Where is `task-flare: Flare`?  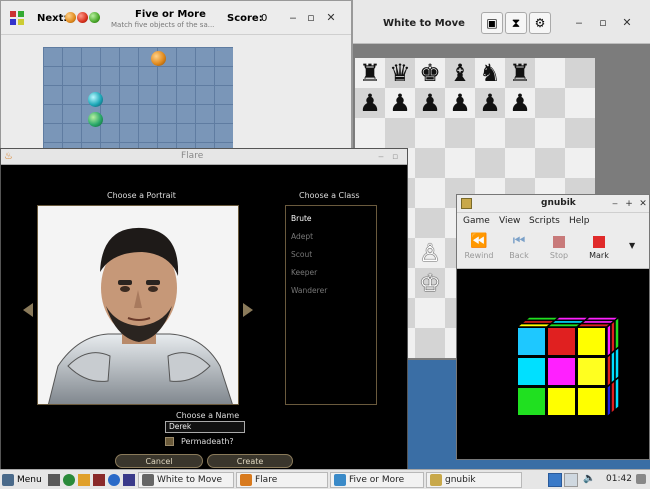 task-flare: Flare is located at coordinates (282, 480).